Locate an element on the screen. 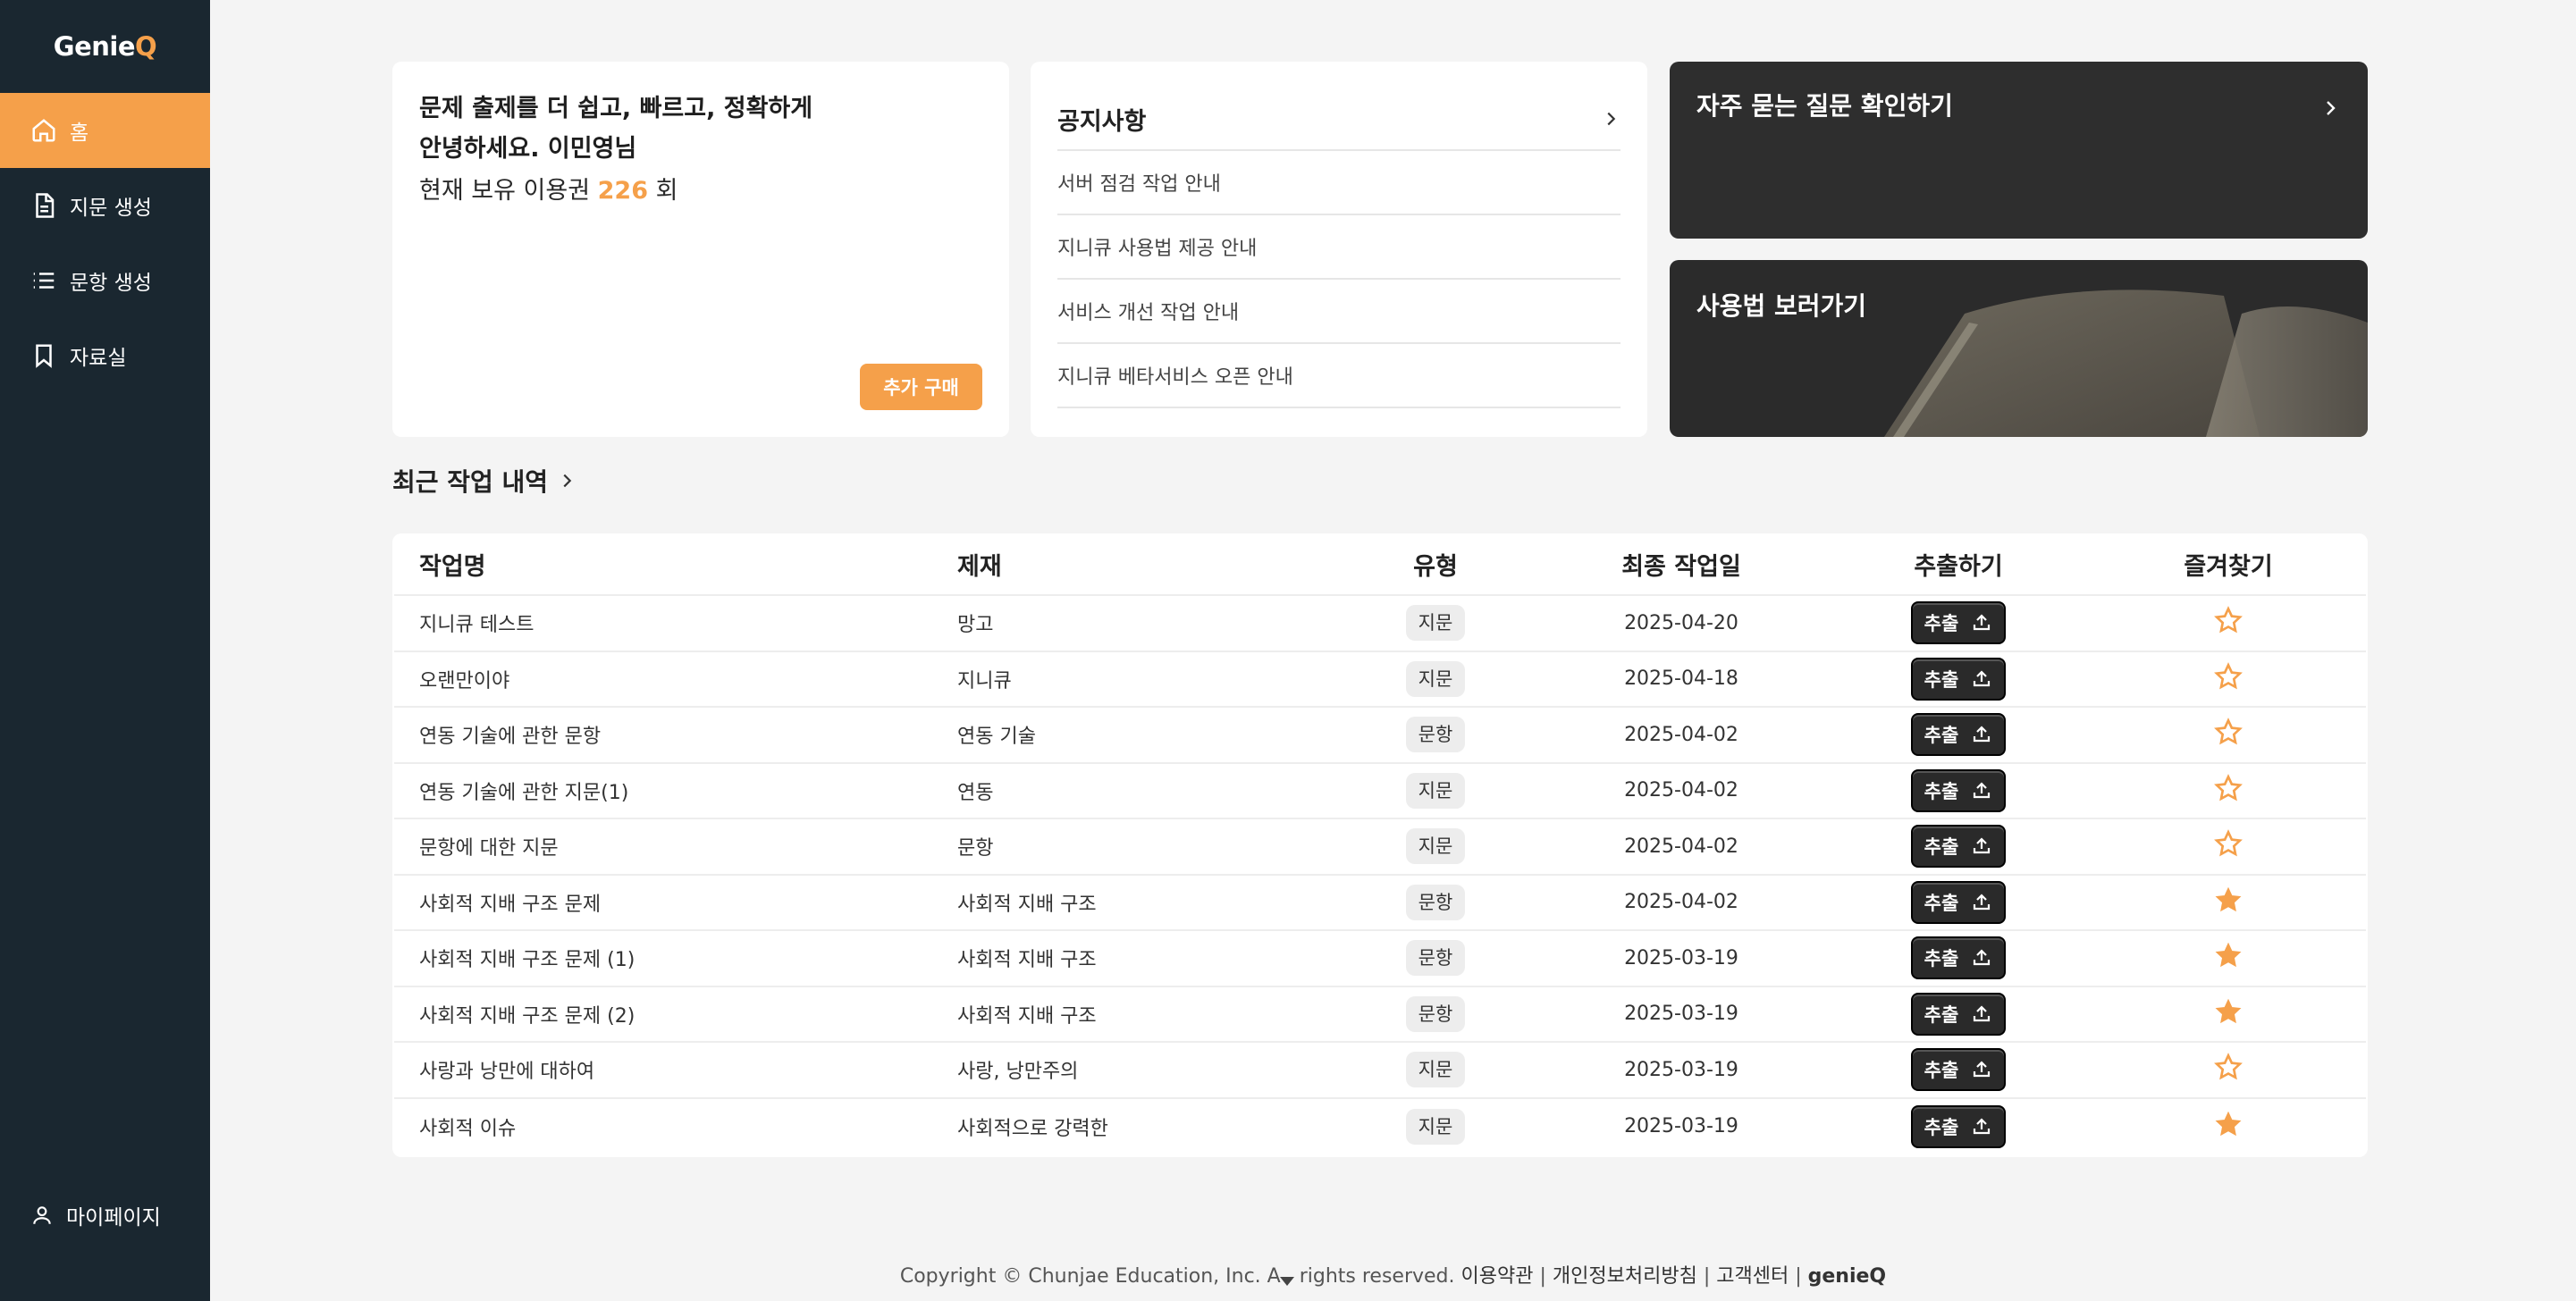 This screenshot has width=2576, height=1301. row-export-cell: 추출 is located at coordinates (1958, 1014).